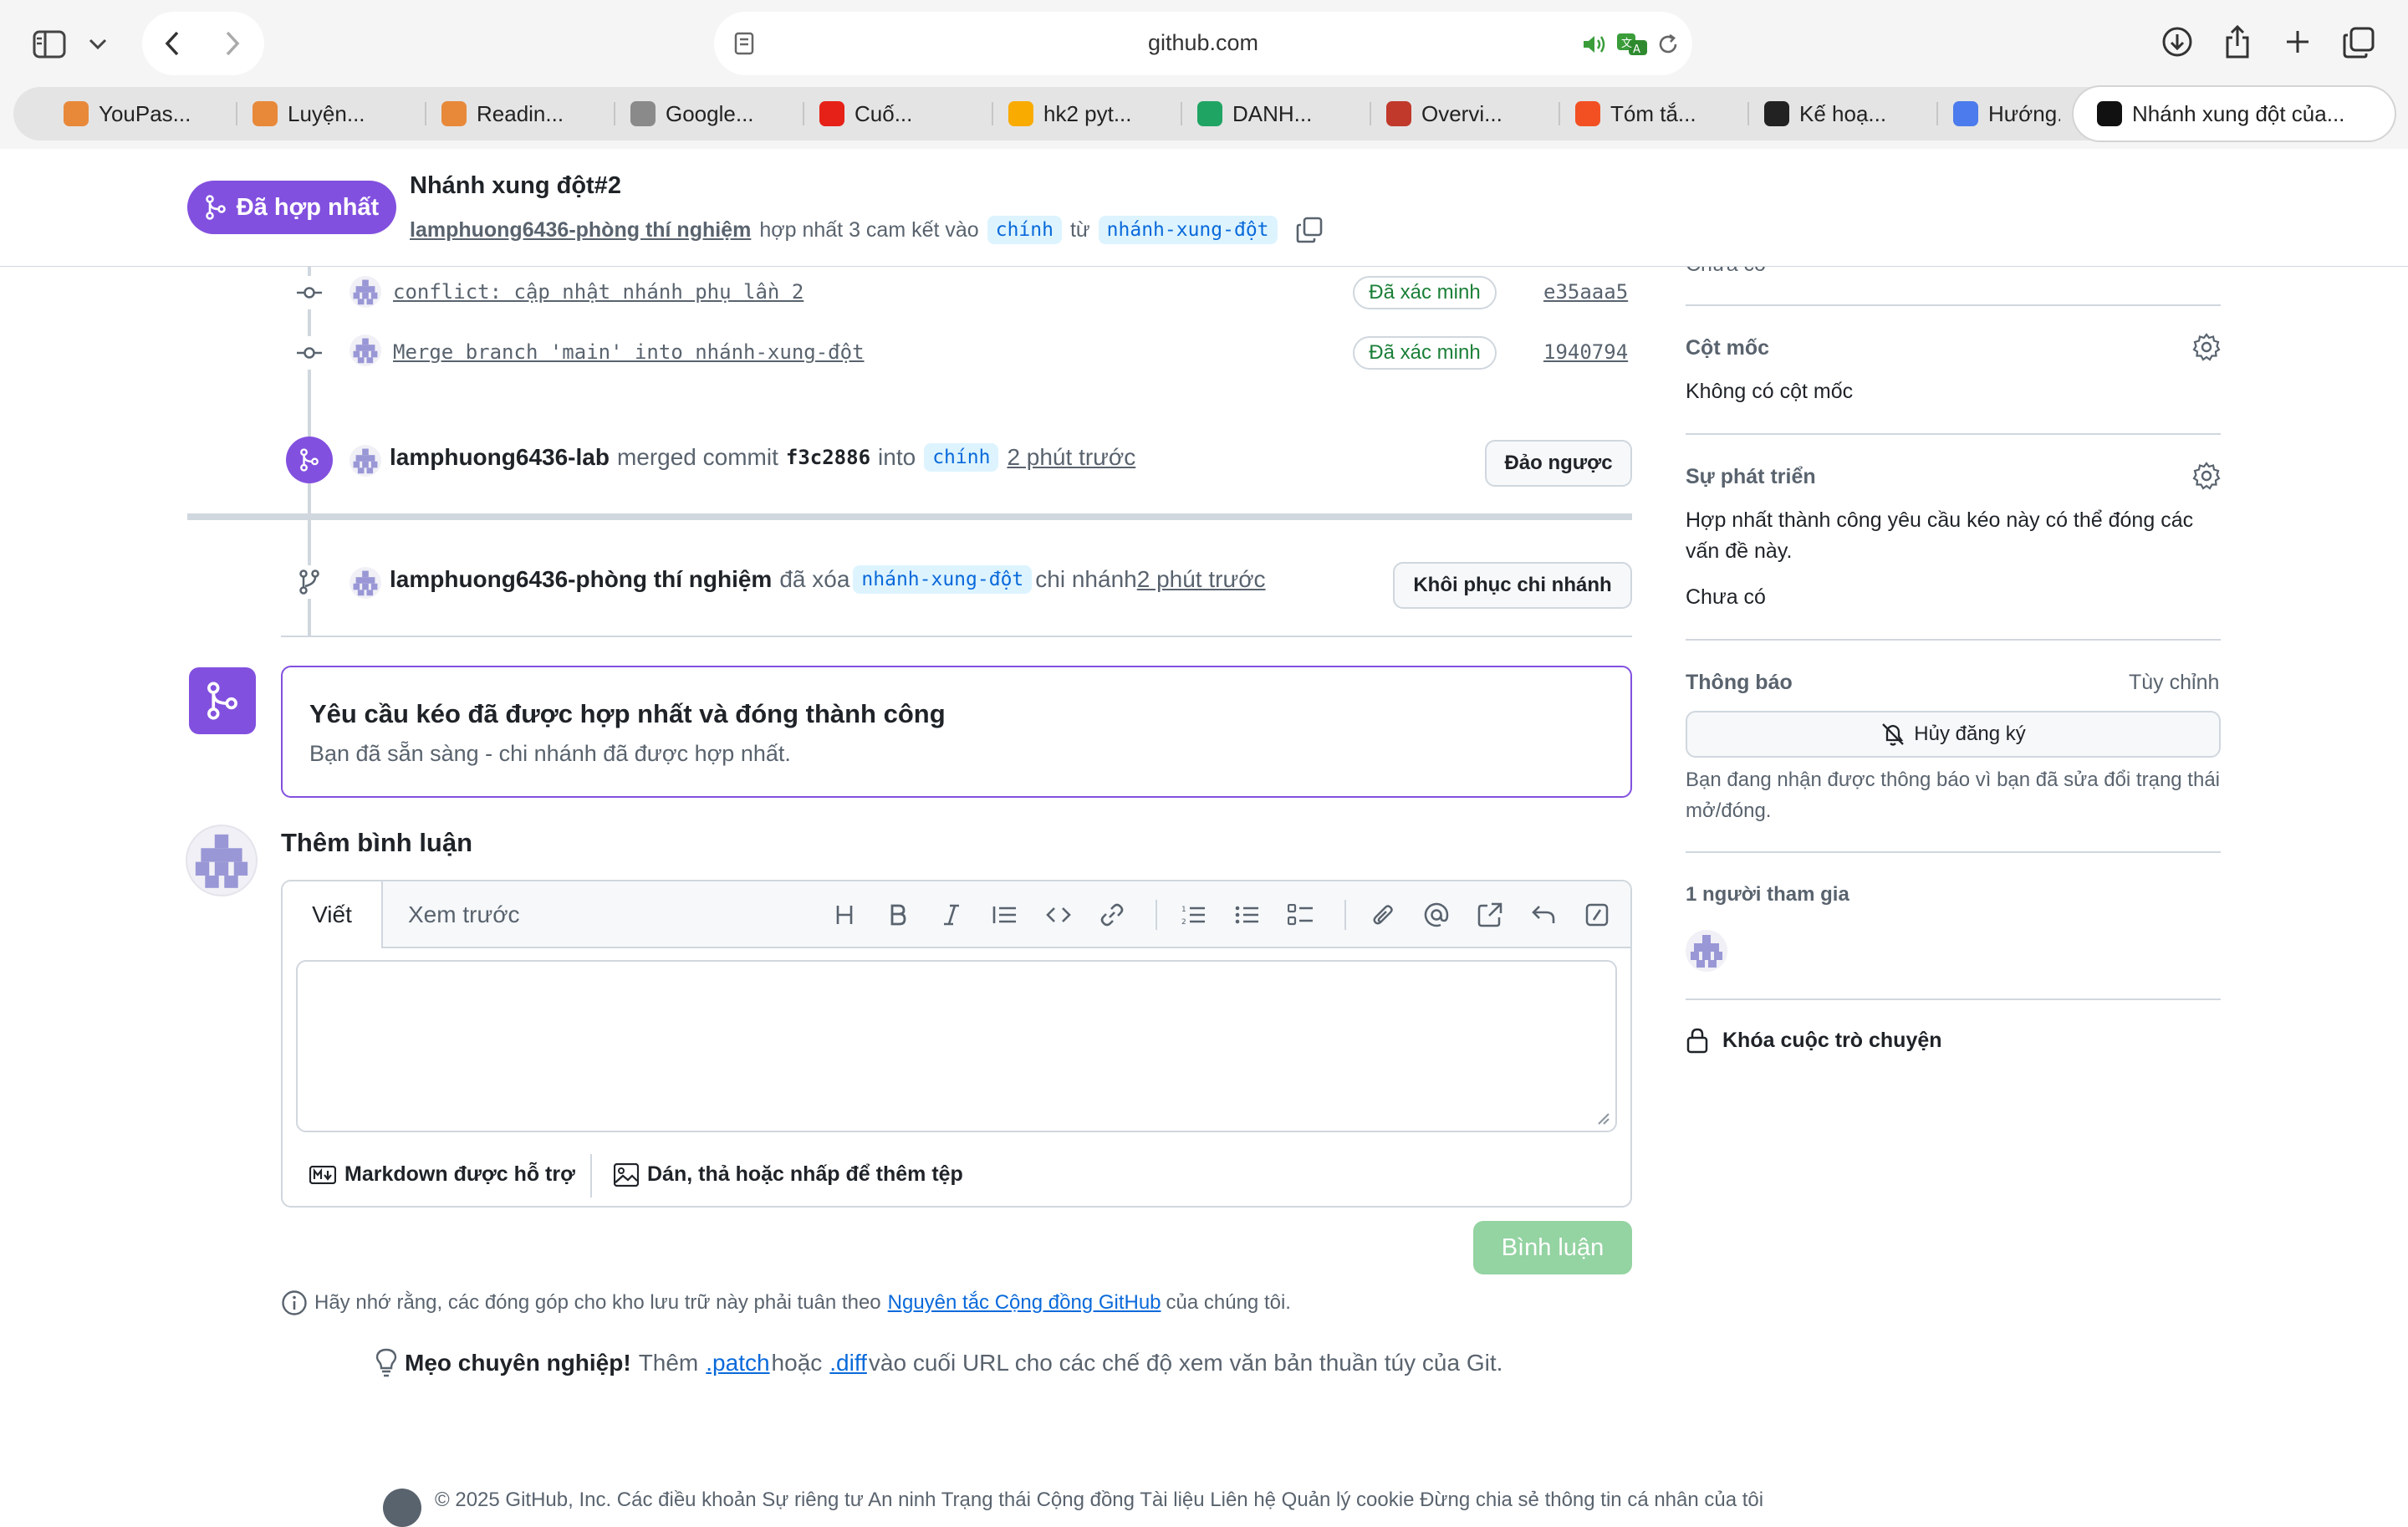  What do you see at coordinates (1383, 915) in the screenshot?
I see `attachment-icon` at bounding box center [1383, 915].